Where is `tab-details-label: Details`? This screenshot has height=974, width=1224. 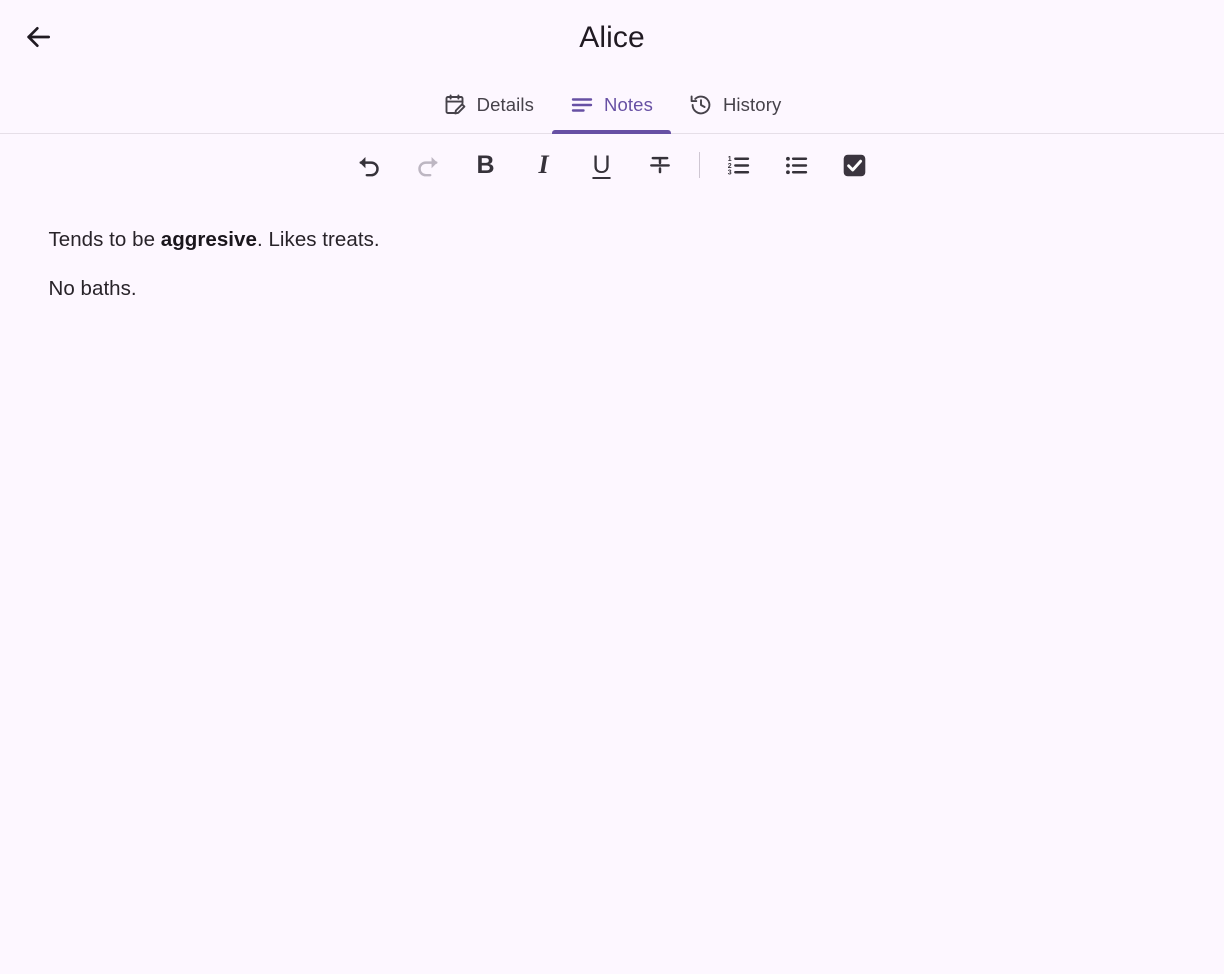
tab-details-label: Details is located at coordinates (505, 104).